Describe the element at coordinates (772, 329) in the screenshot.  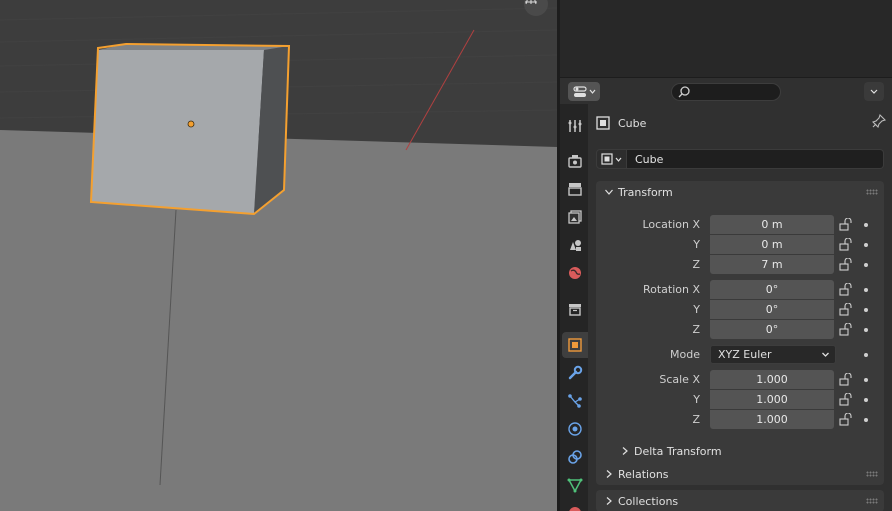
I see `rotation-z-field: 0°` at that location.